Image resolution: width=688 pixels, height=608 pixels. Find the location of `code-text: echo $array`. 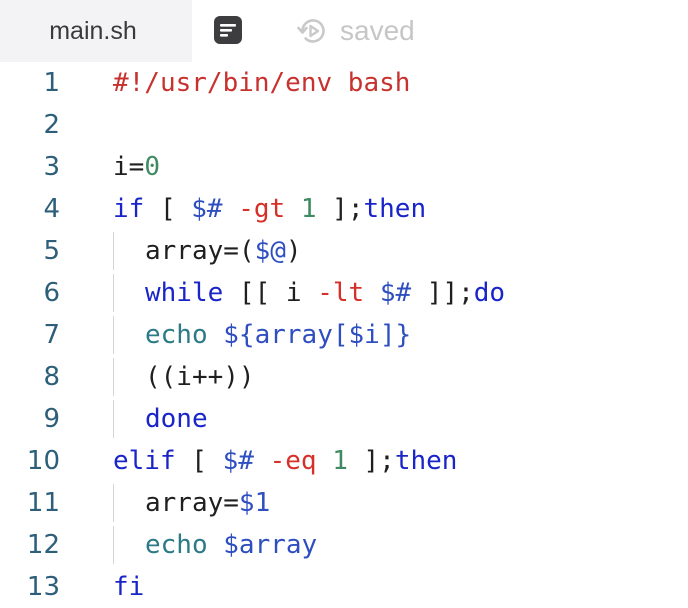

code-text: echo $array is located at coordinates (231, 545).